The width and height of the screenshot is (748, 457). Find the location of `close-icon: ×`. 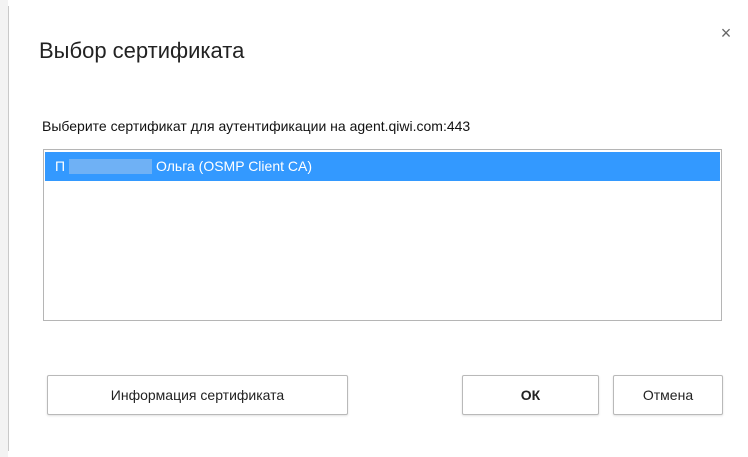

close-icon: × is located at coordinates (726, 33).